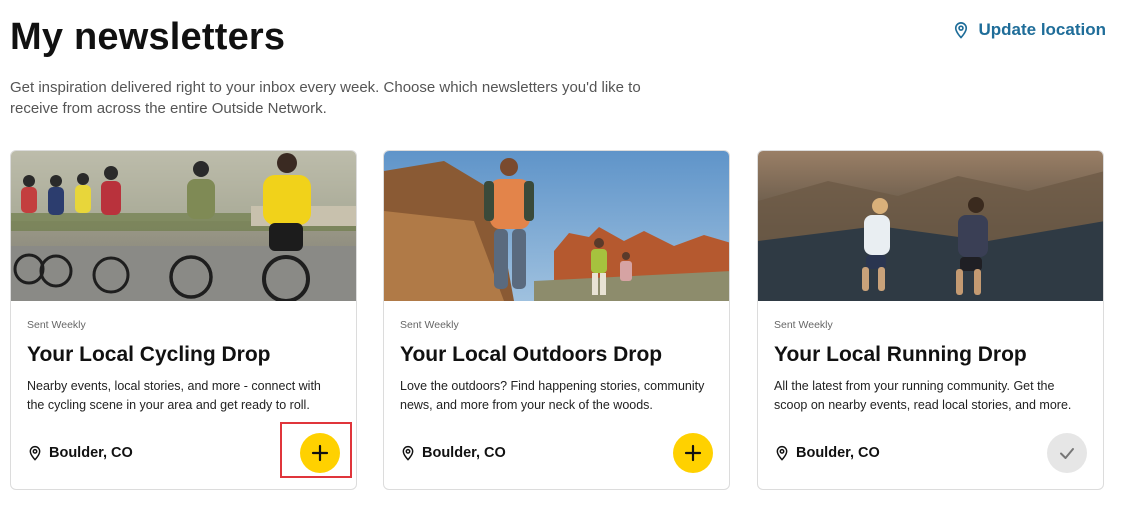  Describe the element at coordinates (1042, 29) in the screenshot. I see `update-location-label: Update location` at that location.